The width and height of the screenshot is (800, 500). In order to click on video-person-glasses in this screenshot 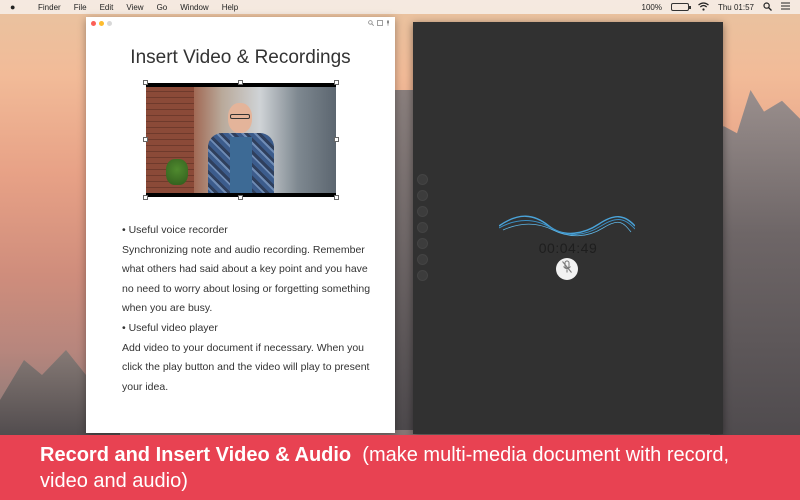, I will do `click(240, 116)`.